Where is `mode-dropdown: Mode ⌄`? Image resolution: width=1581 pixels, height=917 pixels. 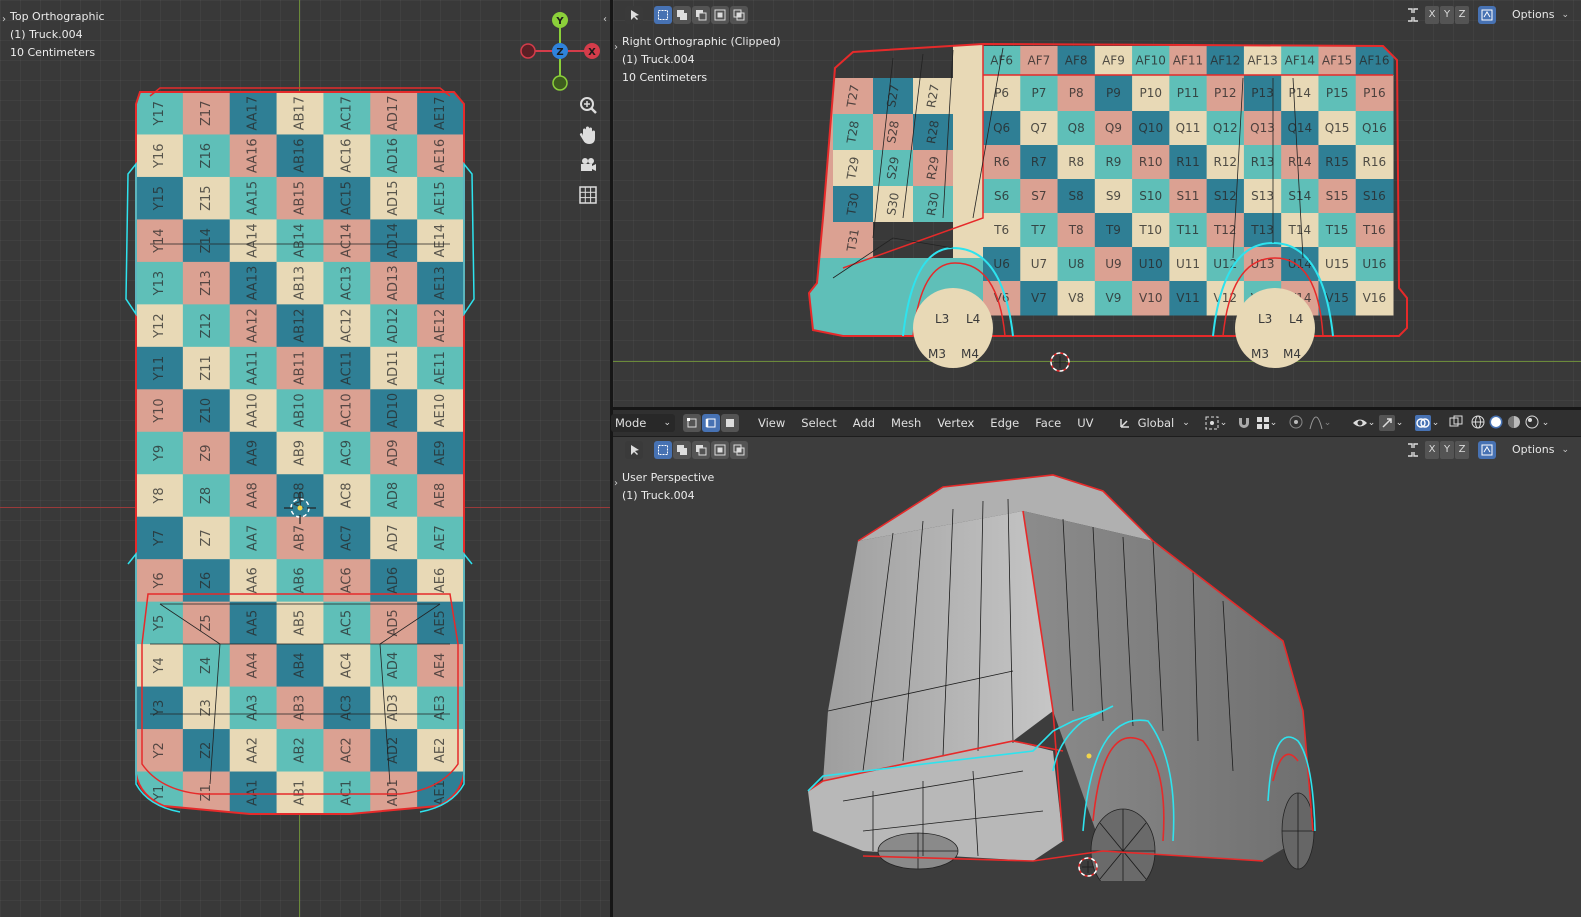
mode-dropdown: Mode ⌄ is located at coordinates (643, 423).